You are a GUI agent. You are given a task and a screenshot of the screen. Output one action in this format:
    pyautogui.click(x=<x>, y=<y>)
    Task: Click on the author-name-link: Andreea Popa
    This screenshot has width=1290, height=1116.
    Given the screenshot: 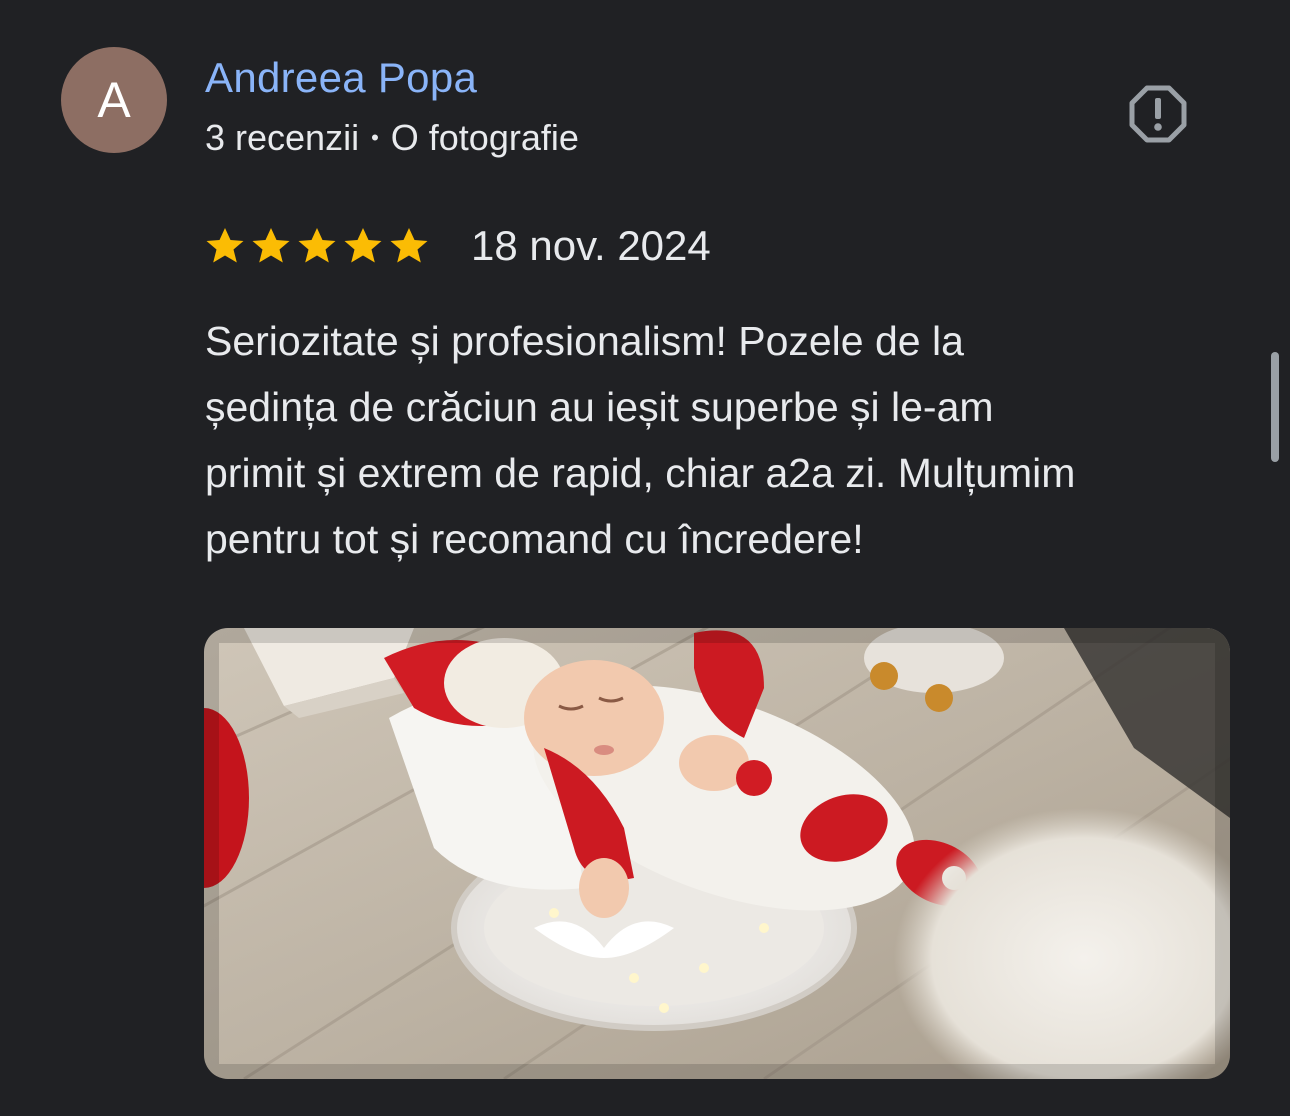 What is the action you would take?
    pyautogui.click(x=341, y=78)
    